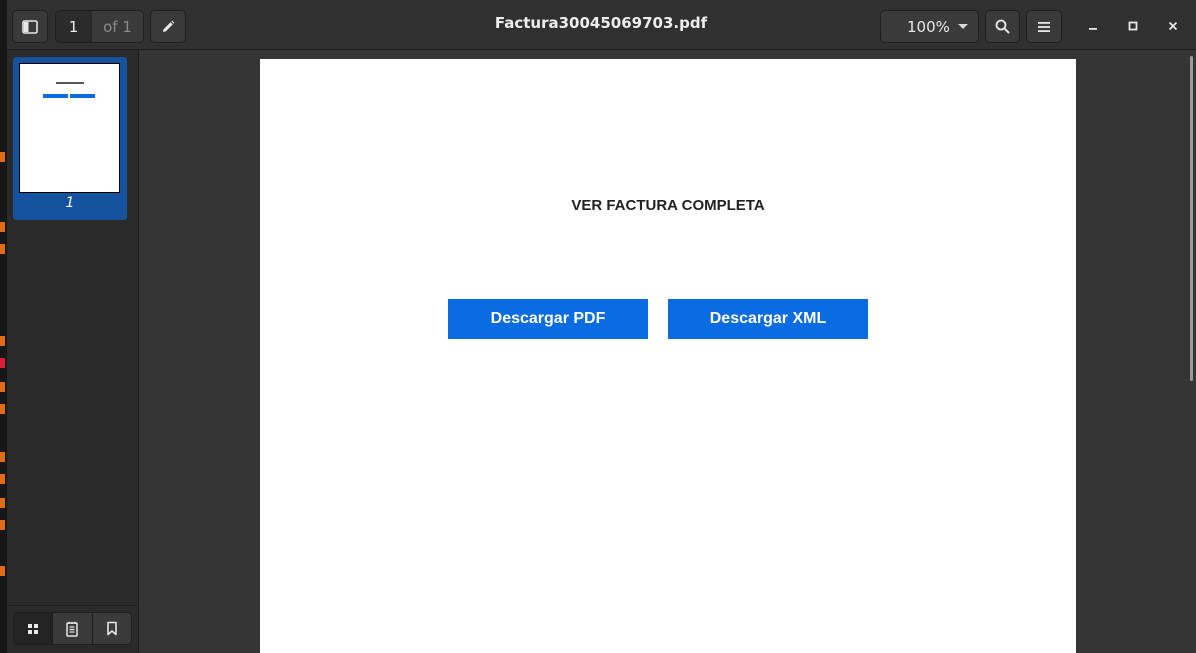 The height and width of the screenshot is (653, 1196). Describe the element at coordinates (1191, 218) in the screenshot. I see `vertical-scrollbar` at that location.